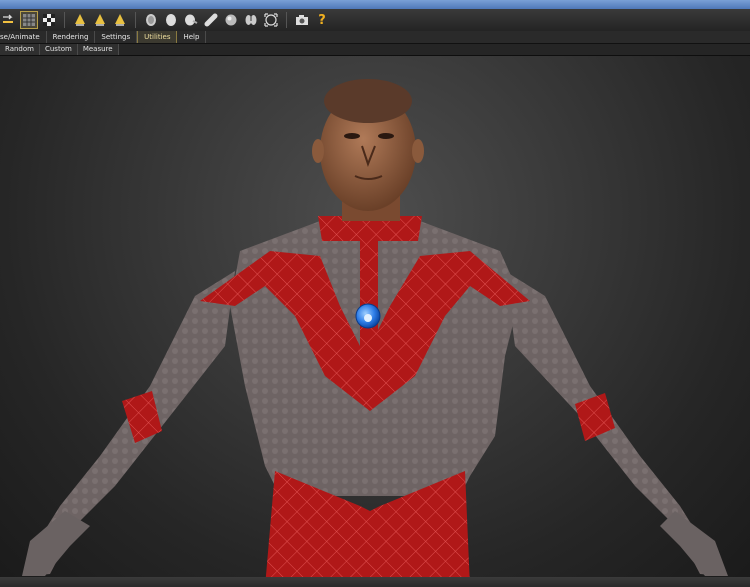 The width and height of the screenshot is (750, 587). What do you see at coordinates (302, 20) in the screenshot?
I see `camera-icon` at bounding box center [302, 20].